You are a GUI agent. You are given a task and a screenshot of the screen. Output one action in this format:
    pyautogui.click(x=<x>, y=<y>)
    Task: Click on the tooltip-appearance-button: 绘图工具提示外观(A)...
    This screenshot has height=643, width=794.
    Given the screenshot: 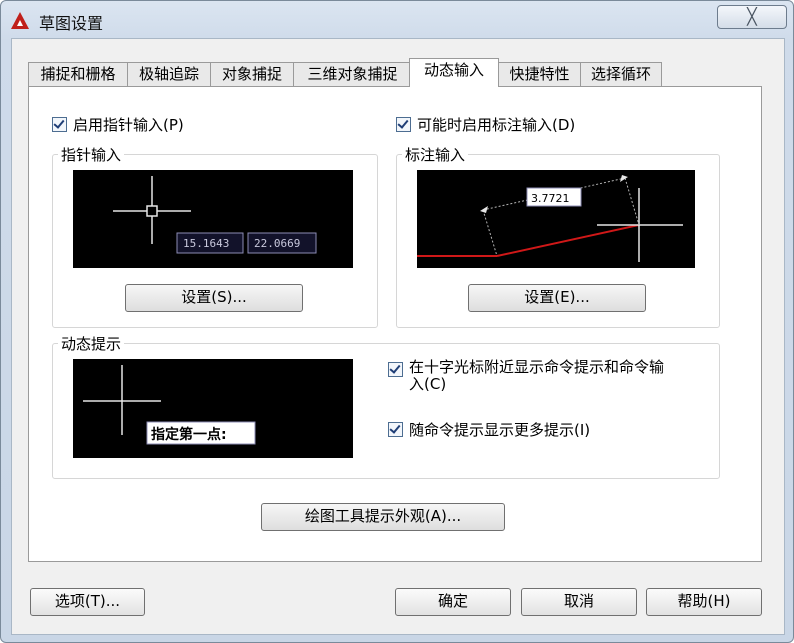 What is the action you would take?
    pyautogui.click(x=383, y=517)
    